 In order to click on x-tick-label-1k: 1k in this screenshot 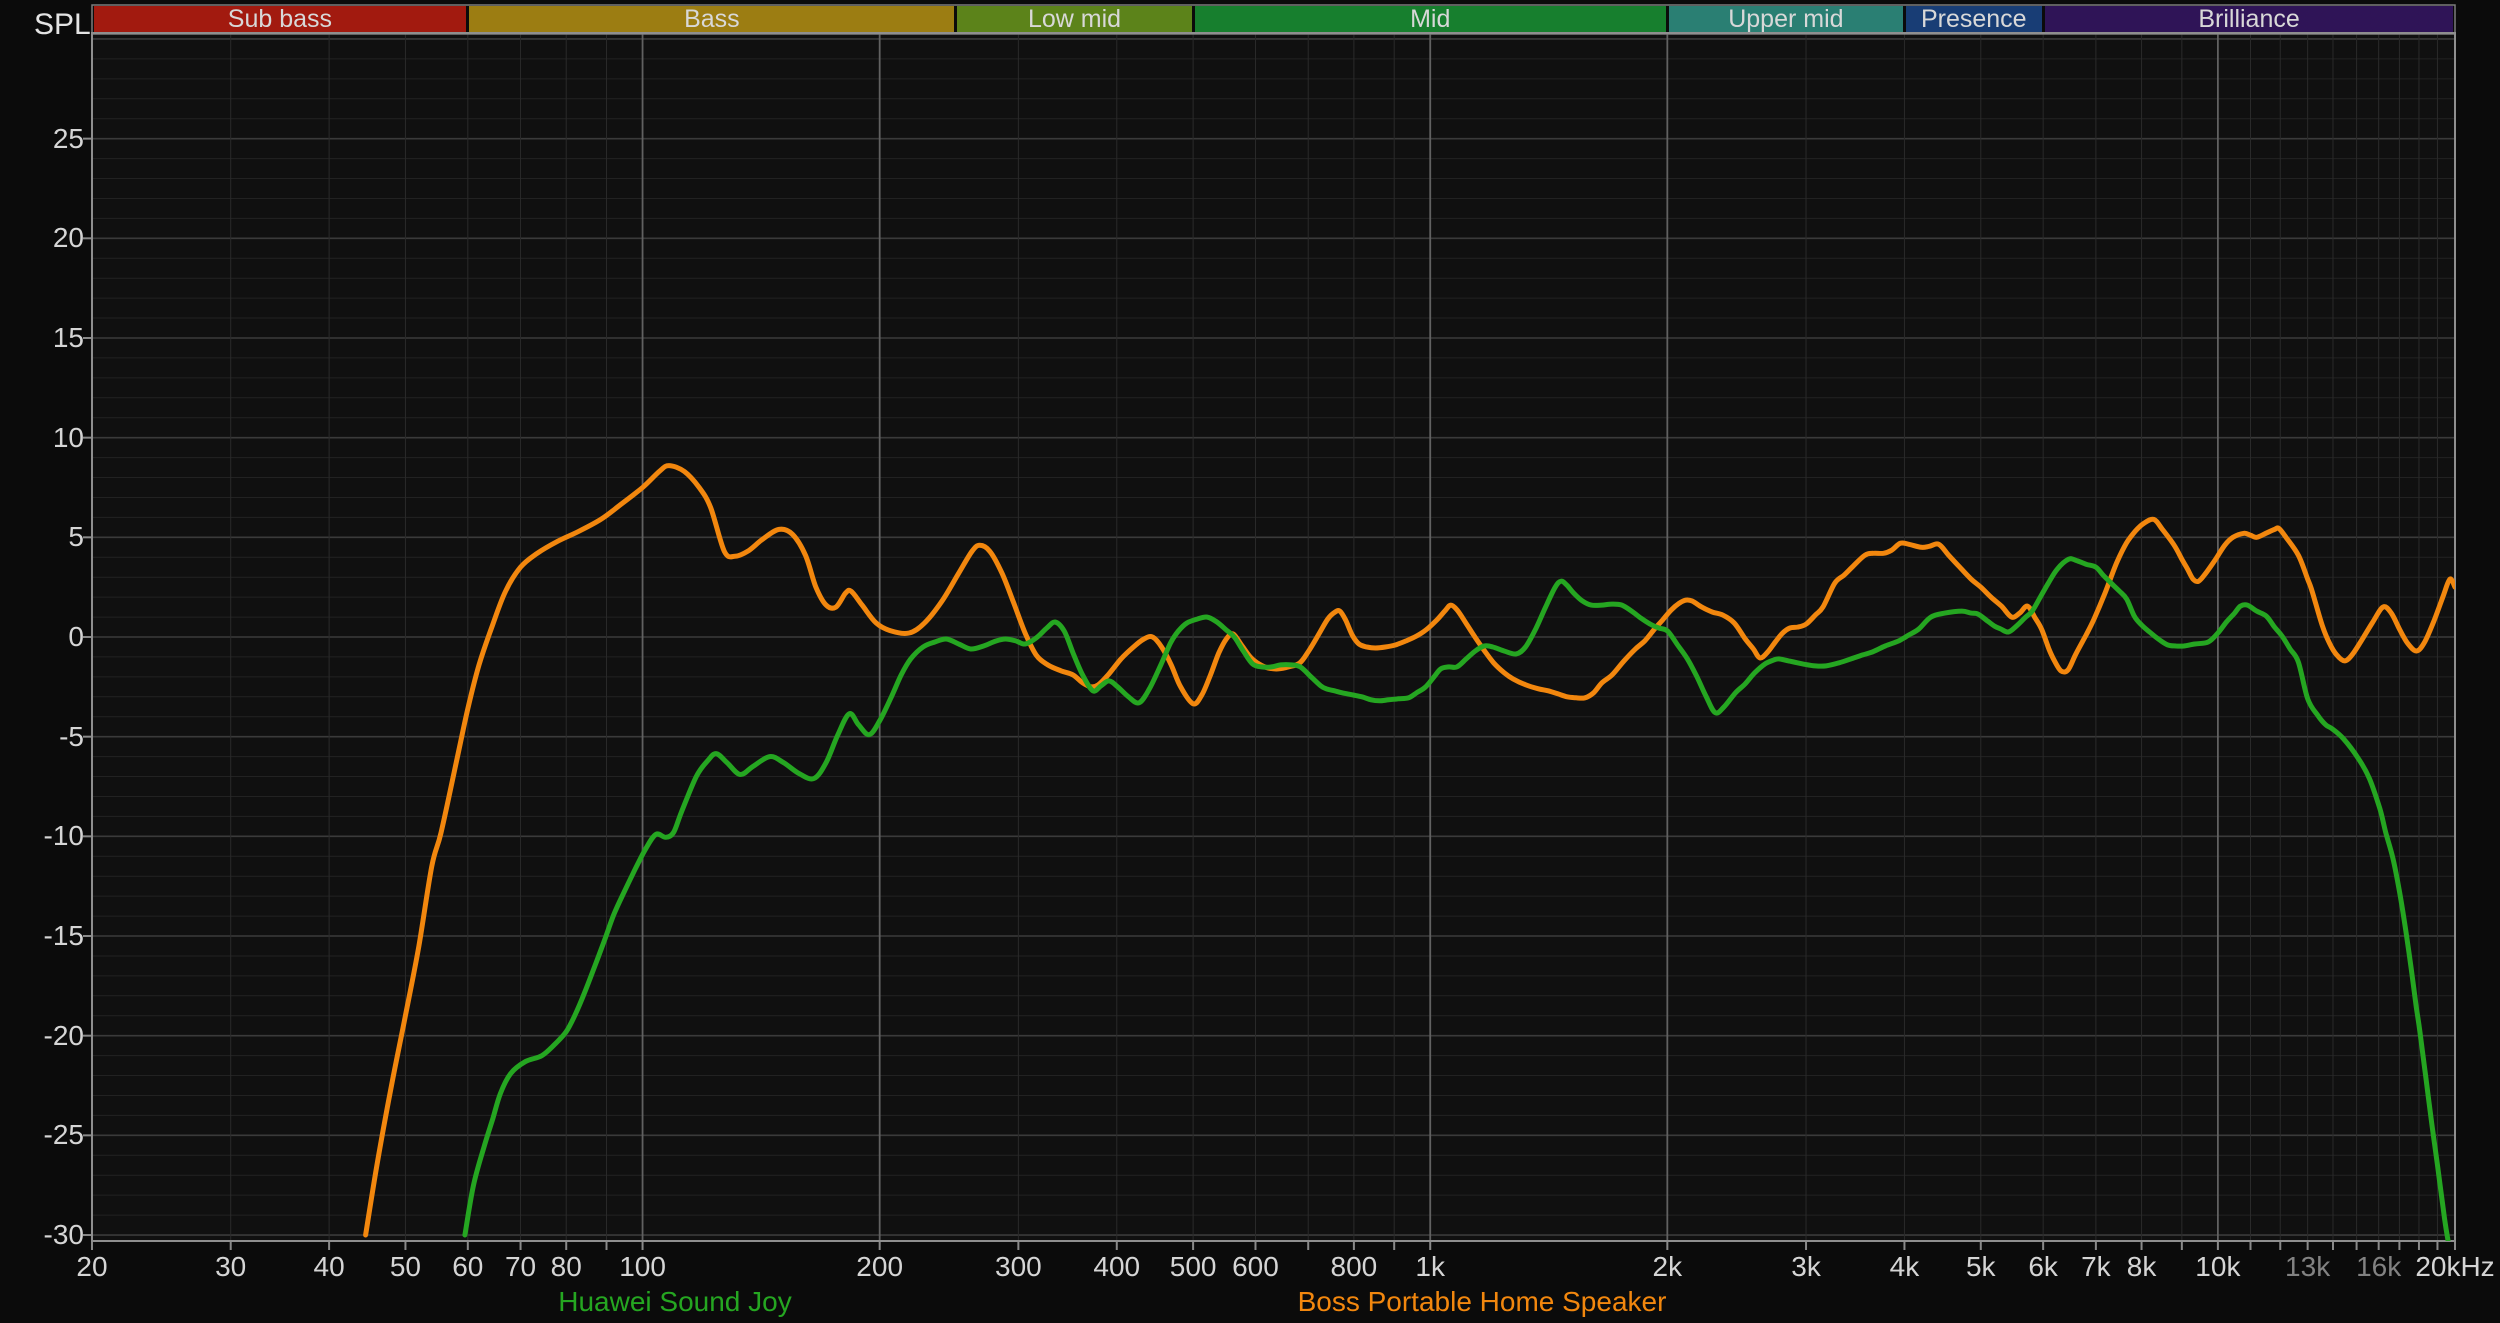, I will do `click(1430, 1266)`.